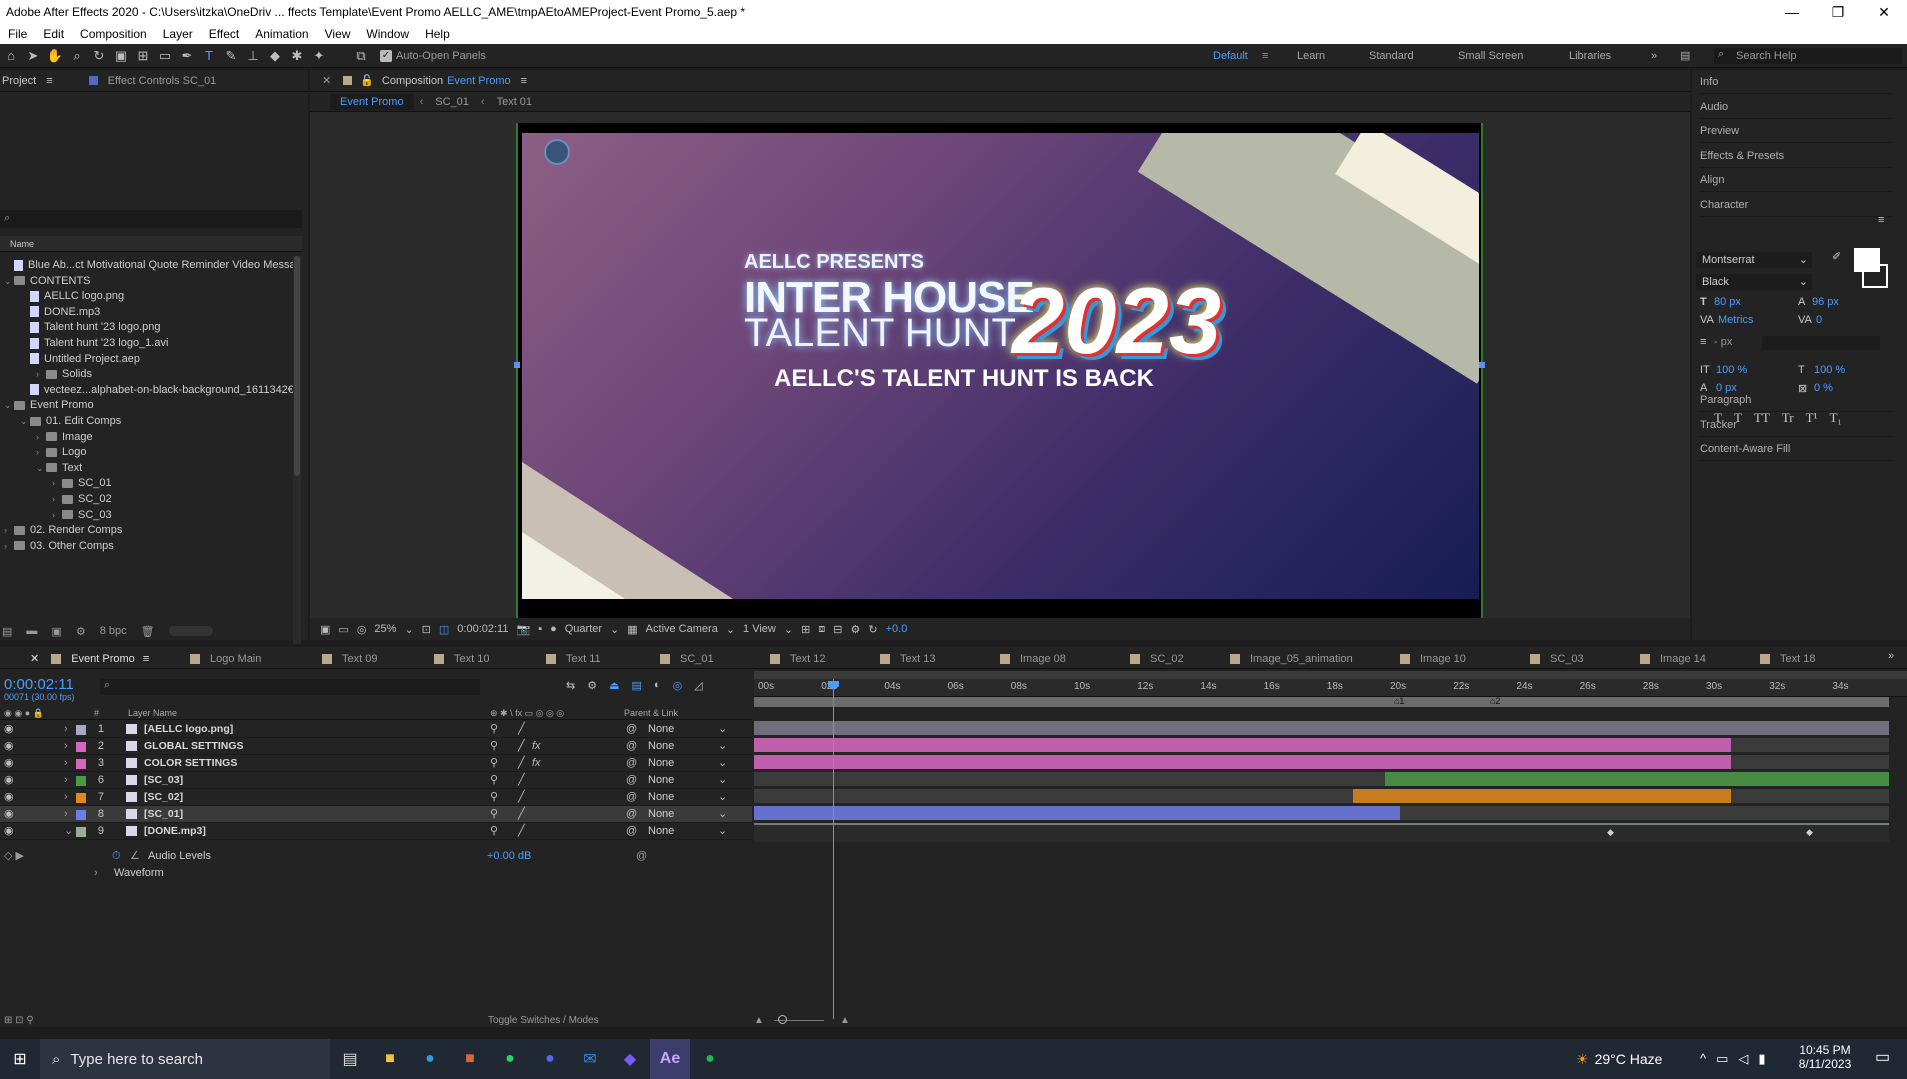 The width and height of the screenshot is (1907, 1079). I want to click on timeline-tab: SC_03, so click(1557, 659).